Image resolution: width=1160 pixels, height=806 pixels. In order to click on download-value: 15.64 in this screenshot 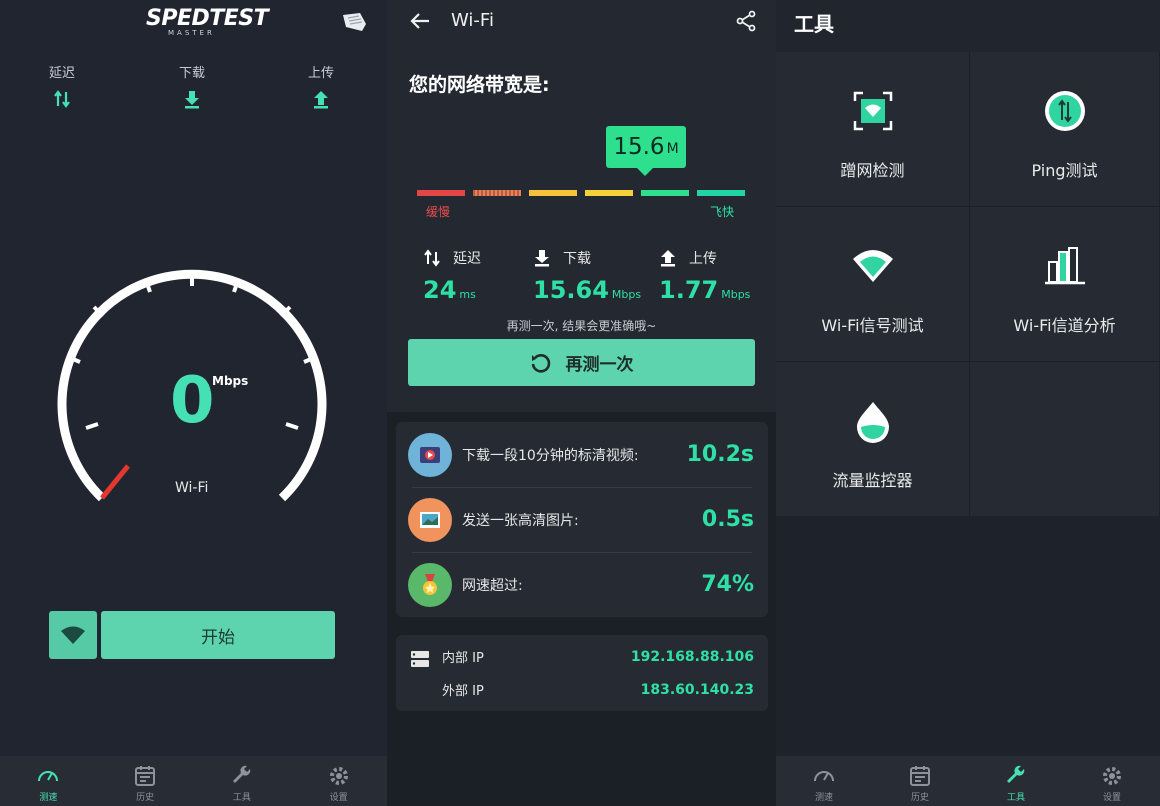, I will do `click(571, 290)`.